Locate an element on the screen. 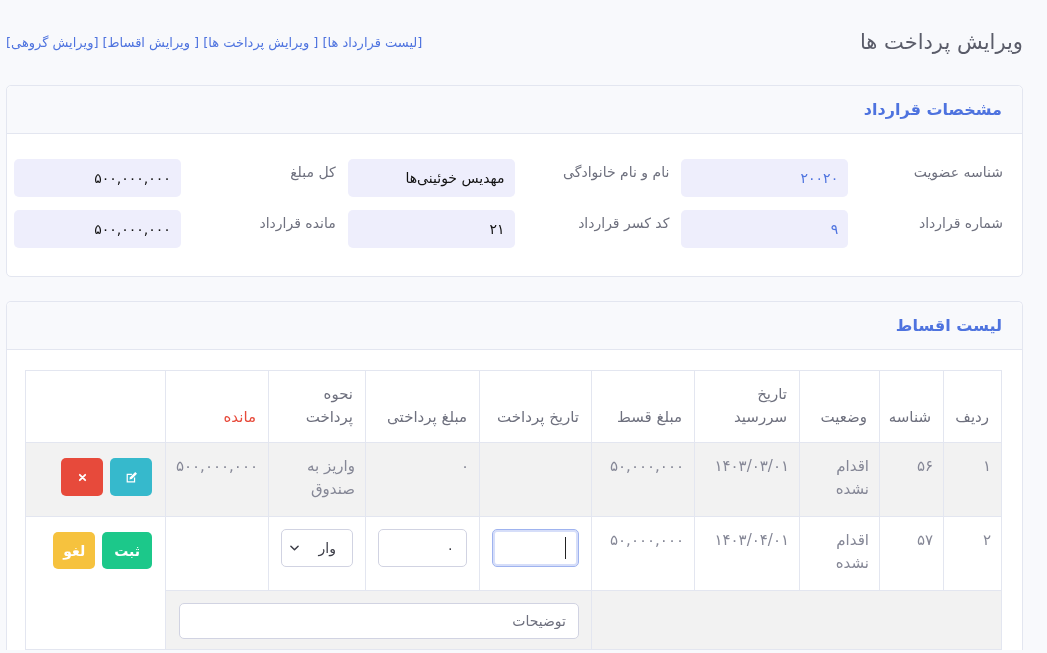 Image resolution: width=1047 pixels, height=653 pixels. column-header: وضعیت is located at coordinates (839, 406).